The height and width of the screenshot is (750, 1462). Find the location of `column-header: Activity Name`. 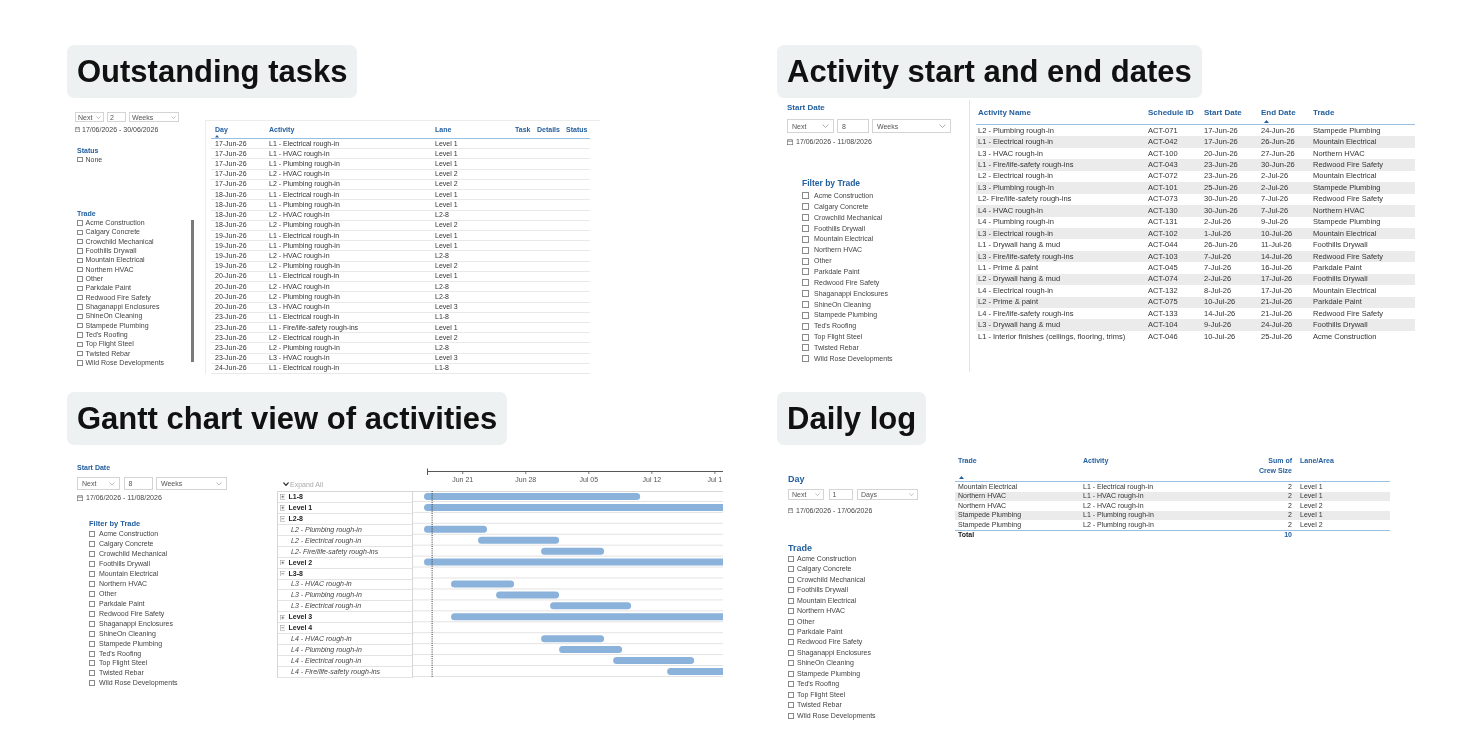

column-header: Activity Name is located at coordinates (1004, 113).